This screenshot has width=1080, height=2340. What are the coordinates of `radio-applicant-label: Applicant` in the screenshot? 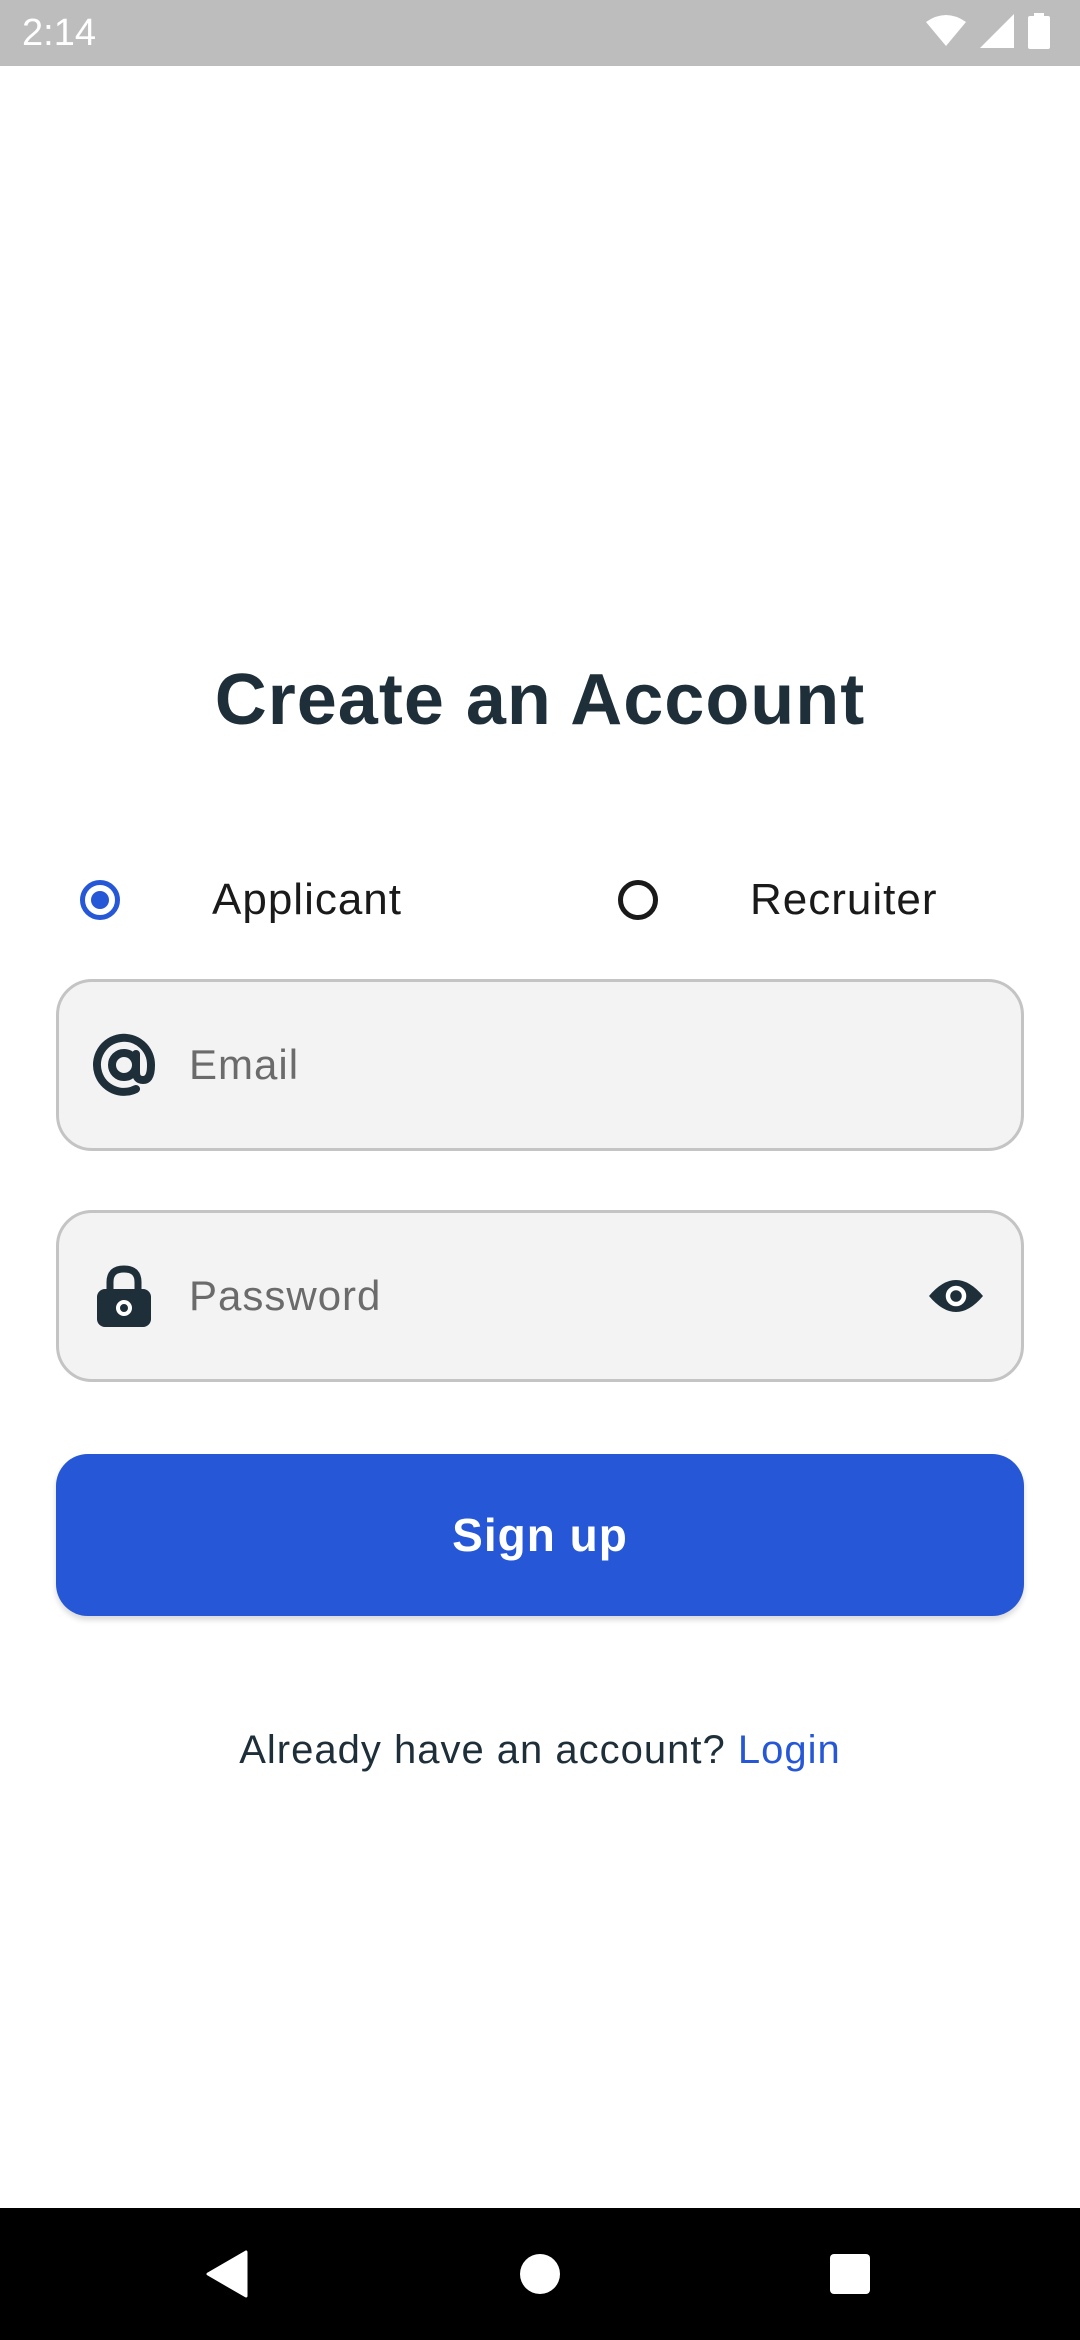 It's located at (307, 899).